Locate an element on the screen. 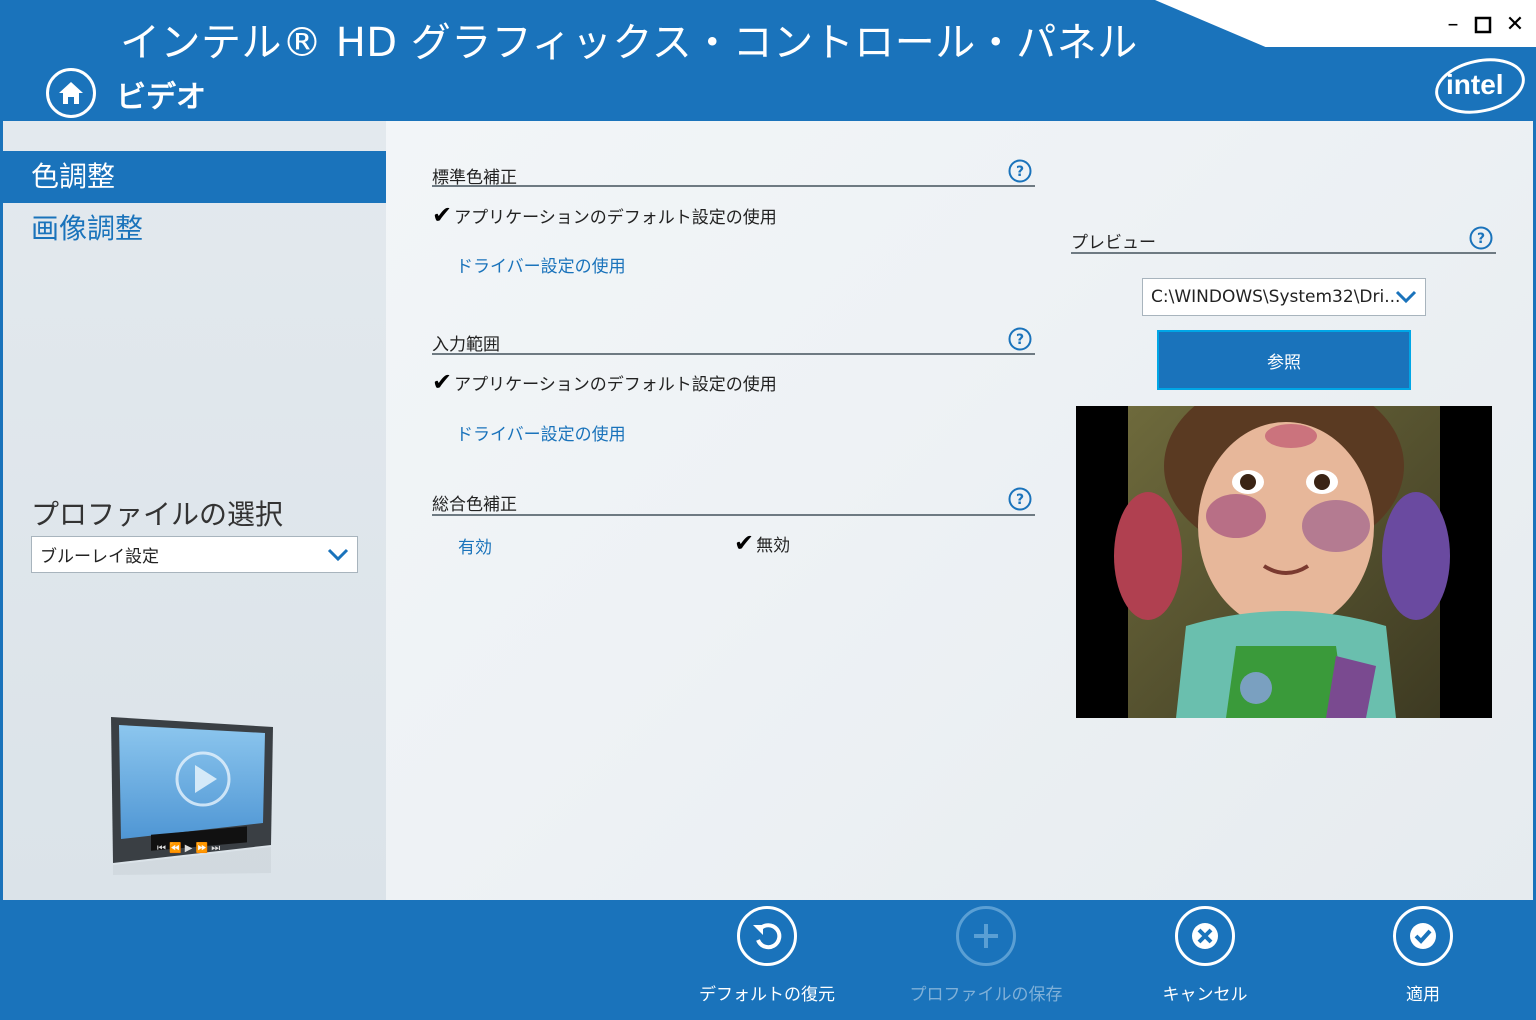  input-range-app-default-option: ✔ アプリケーションのデフォルト設定の使用 is located at coordinates (604, 382).